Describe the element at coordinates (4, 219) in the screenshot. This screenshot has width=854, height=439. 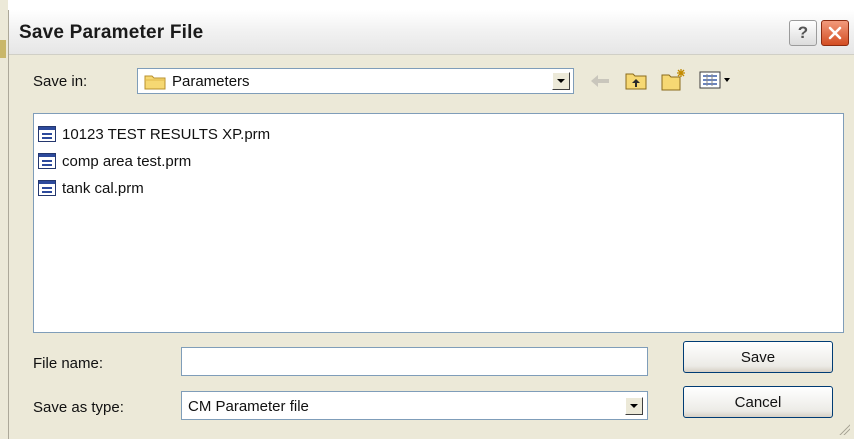
I see `background-window-edge` at that location.